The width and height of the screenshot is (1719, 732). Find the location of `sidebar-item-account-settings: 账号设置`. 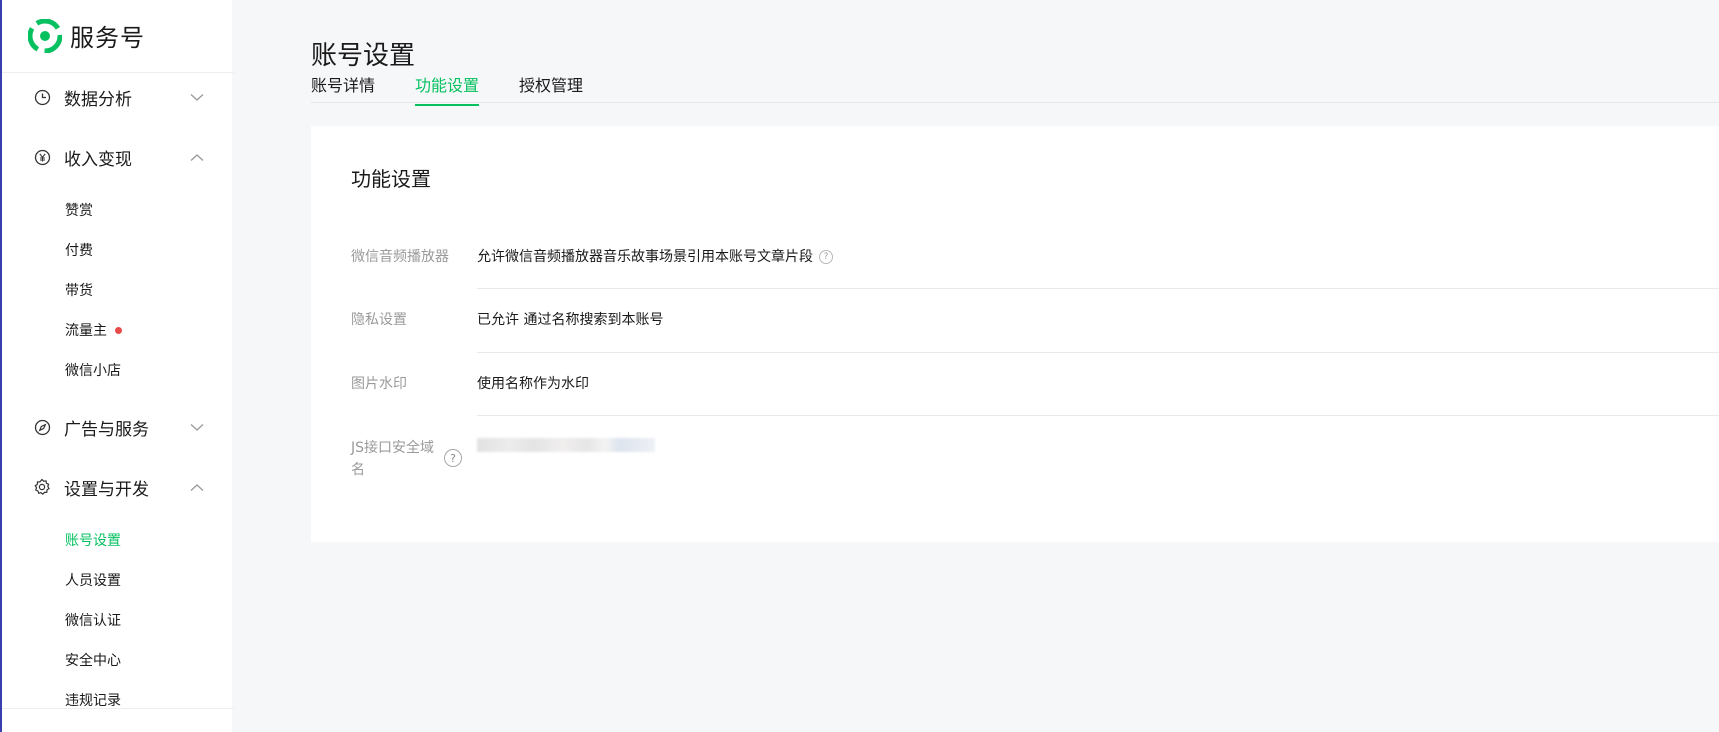

sidebar-item-account-settings: 账号设置 is located at coordinates (93, 540).